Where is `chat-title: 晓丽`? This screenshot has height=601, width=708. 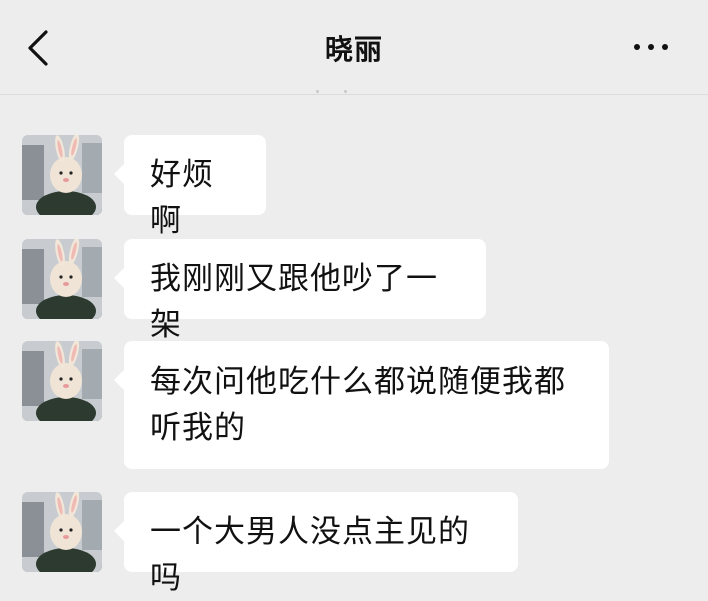
chat-title: 晓丽 is located at coordinates (353, 49).